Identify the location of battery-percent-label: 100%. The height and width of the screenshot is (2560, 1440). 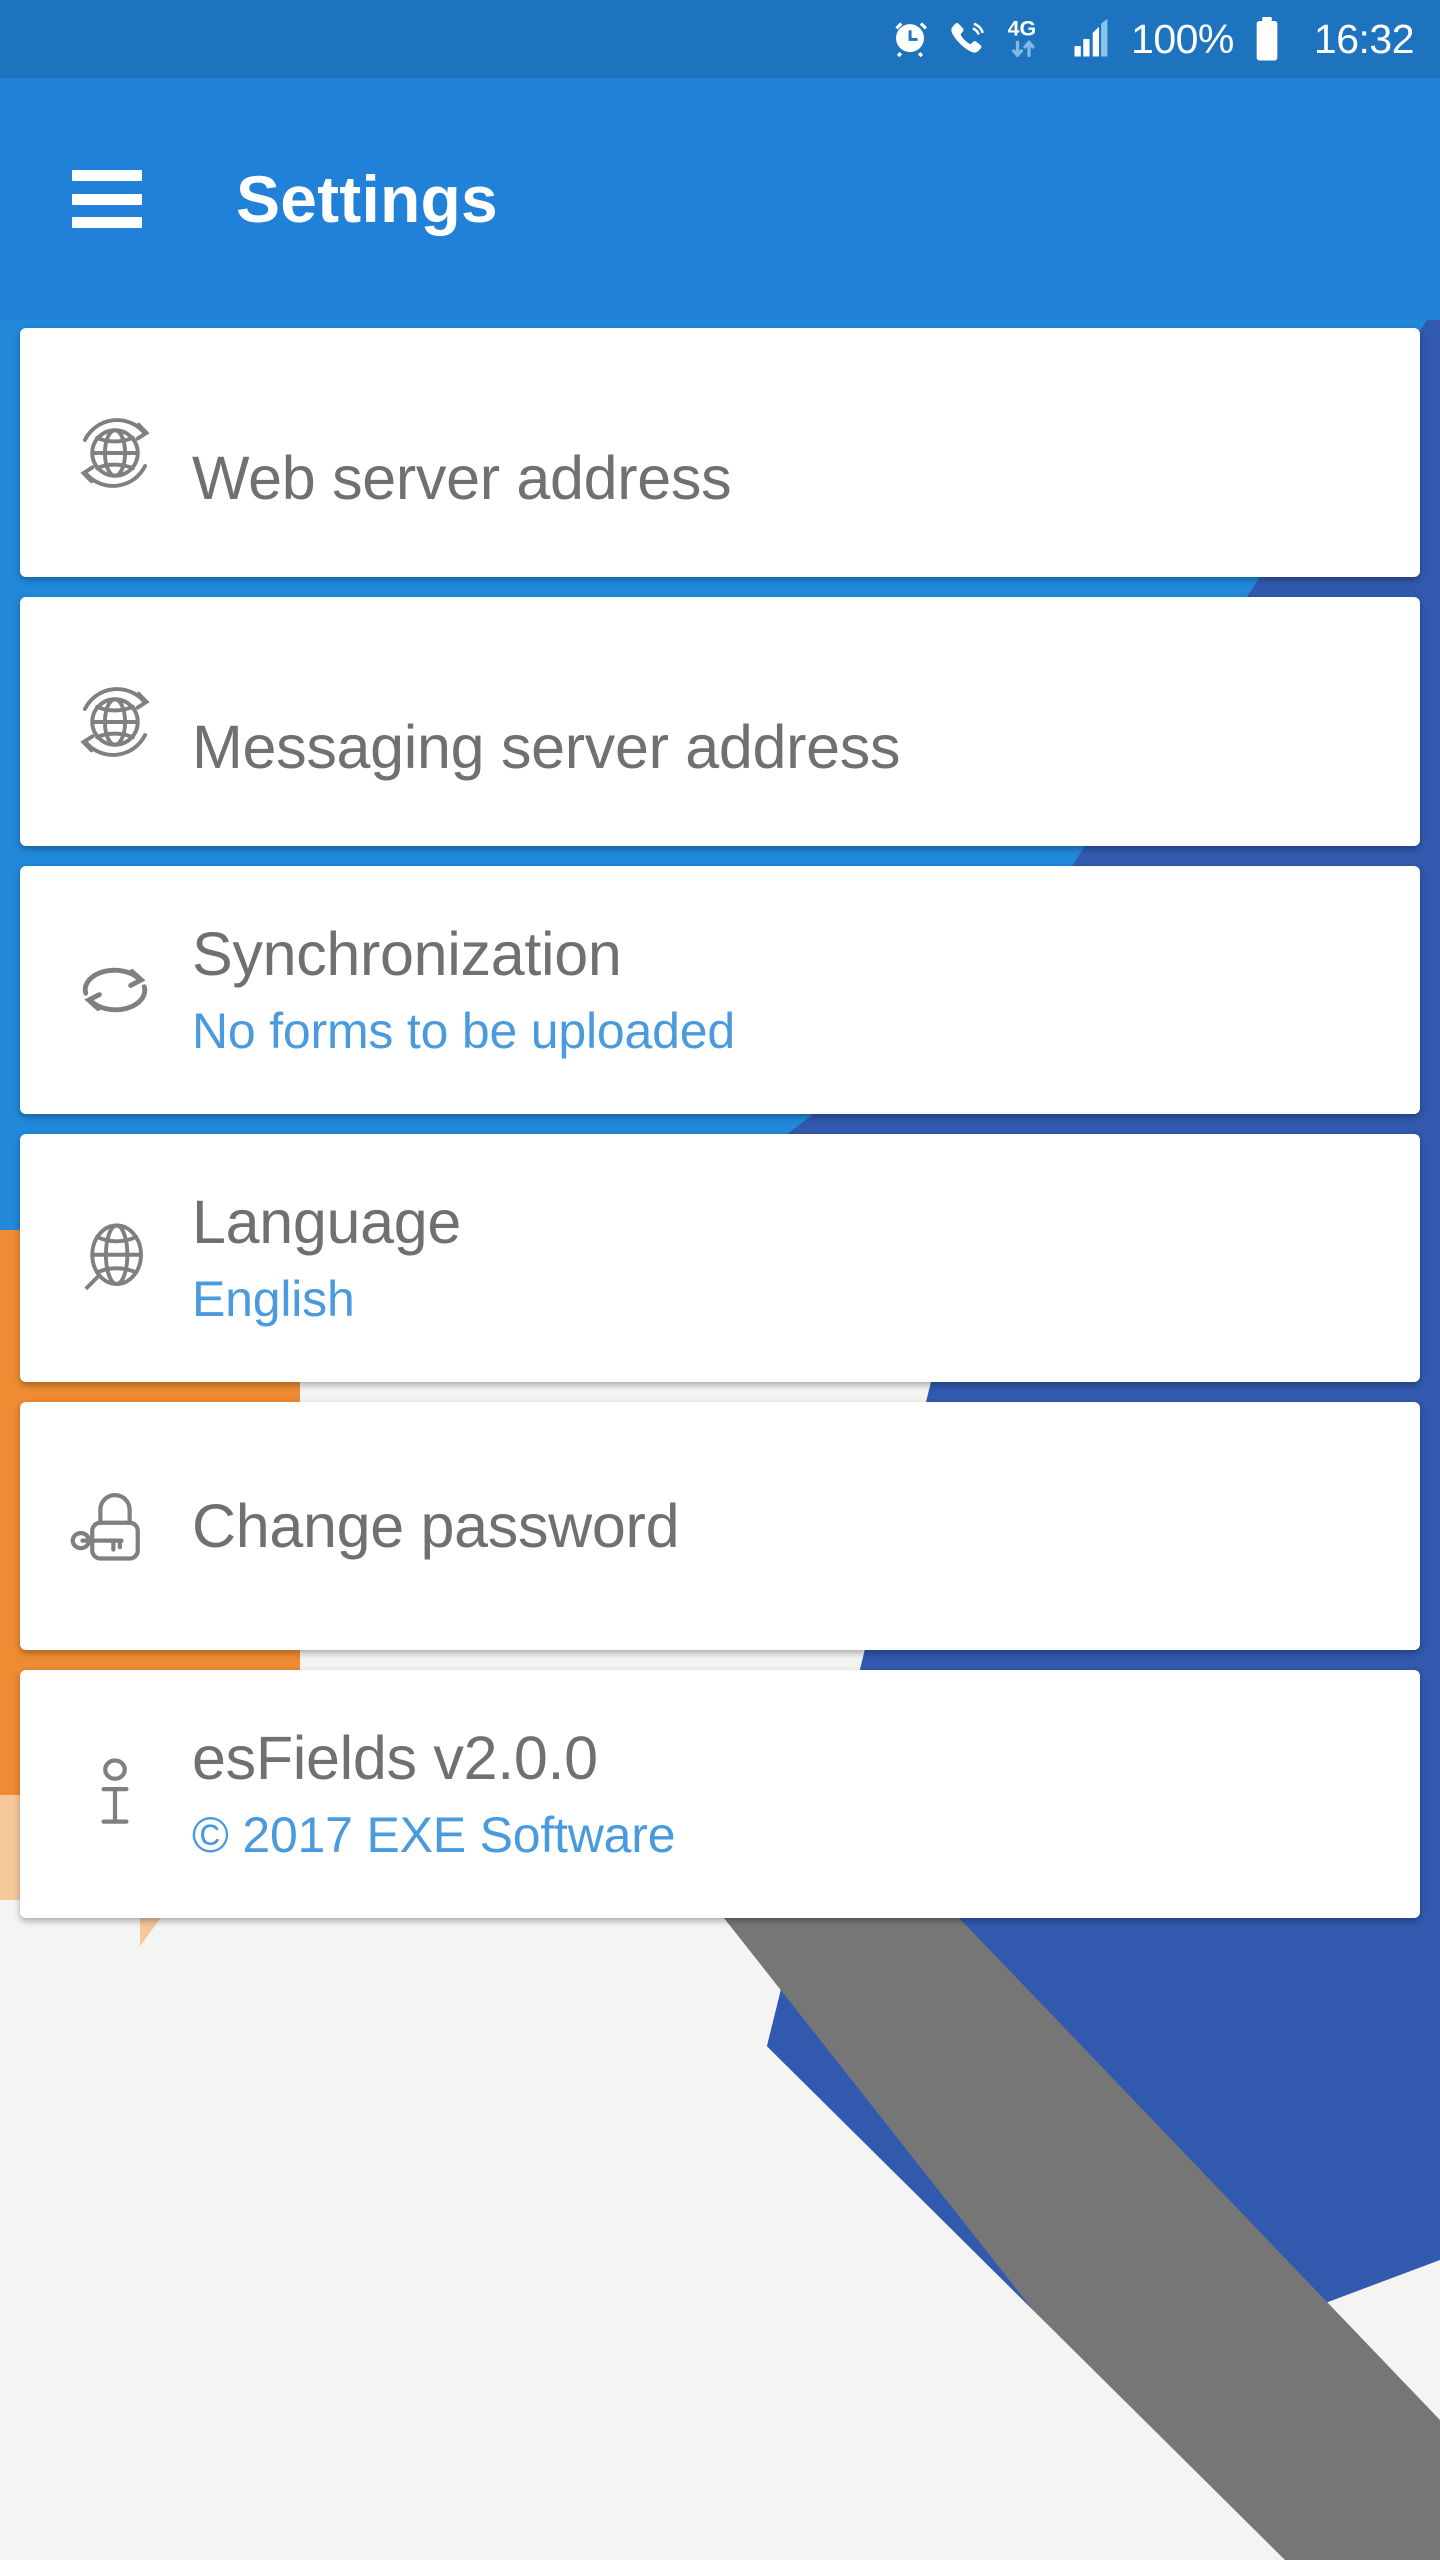
(1182, 38).